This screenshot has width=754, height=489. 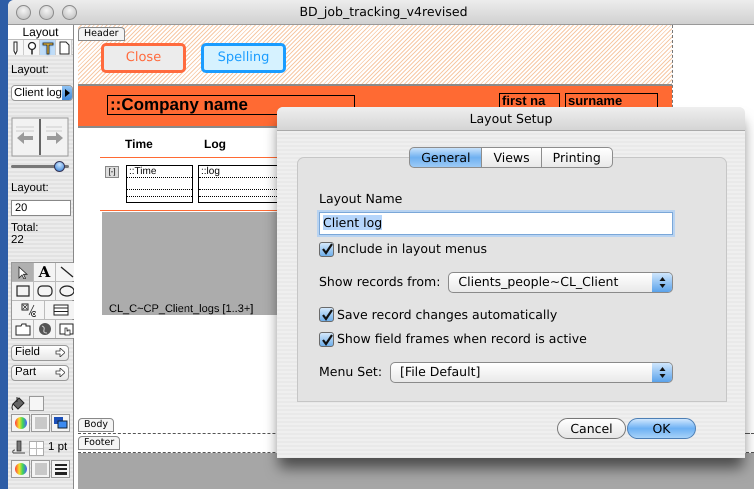 I want to click on delete-row-button: [-], so click(x=112, y=172).